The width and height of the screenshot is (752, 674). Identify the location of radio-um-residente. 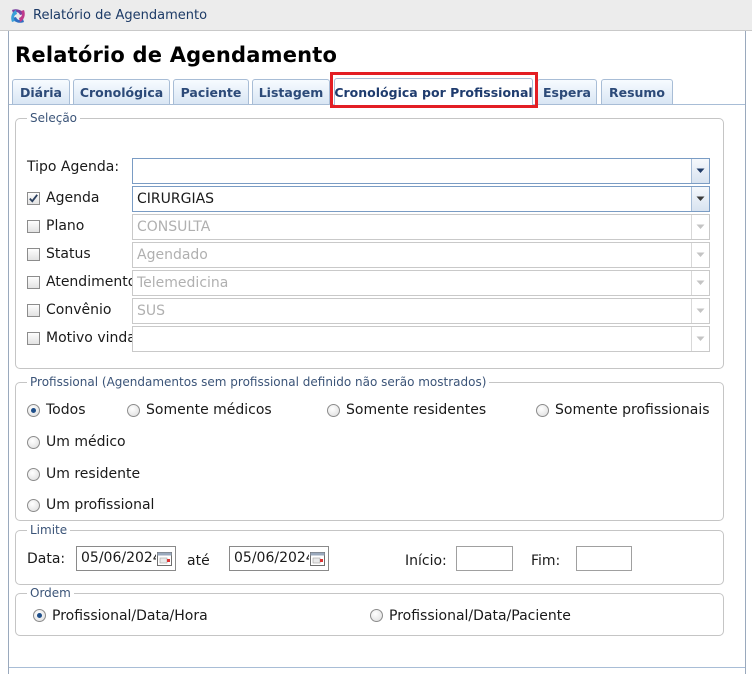
(33, 474).